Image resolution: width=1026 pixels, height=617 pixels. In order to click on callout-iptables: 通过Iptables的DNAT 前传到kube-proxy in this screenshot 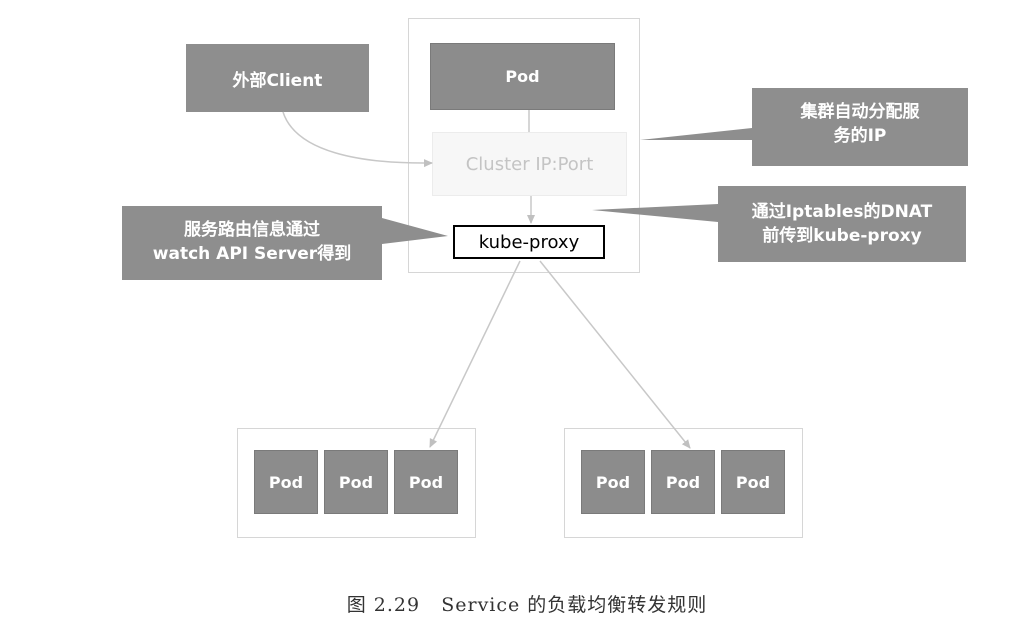, I will do `click(842, 228)`.